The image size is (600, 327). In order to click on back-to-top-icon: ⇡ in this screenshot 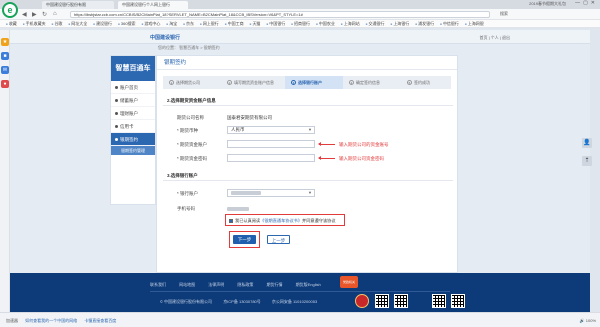, I will do `click(587, 161)`.